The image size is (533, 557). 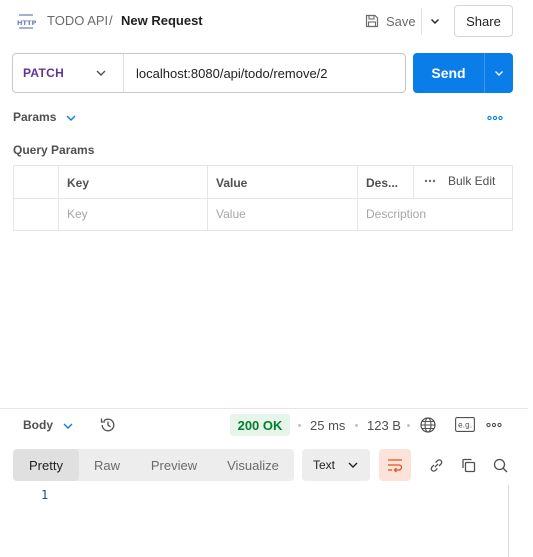 I want to click on scrollbar, so click(x=508, y=521).